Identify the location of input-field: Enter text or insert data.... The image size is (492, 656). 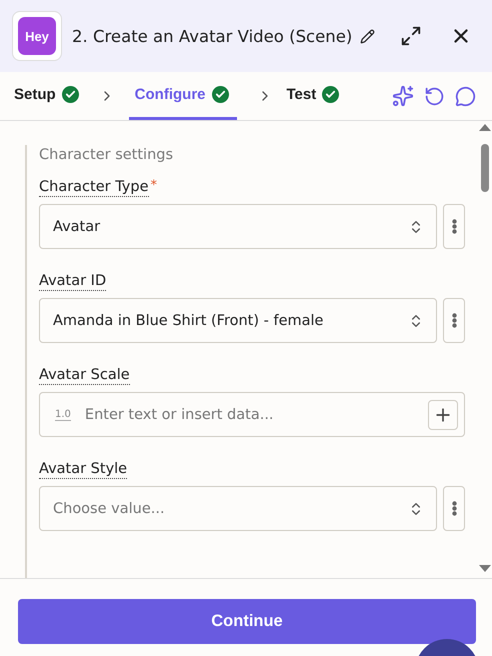
(249, 415).